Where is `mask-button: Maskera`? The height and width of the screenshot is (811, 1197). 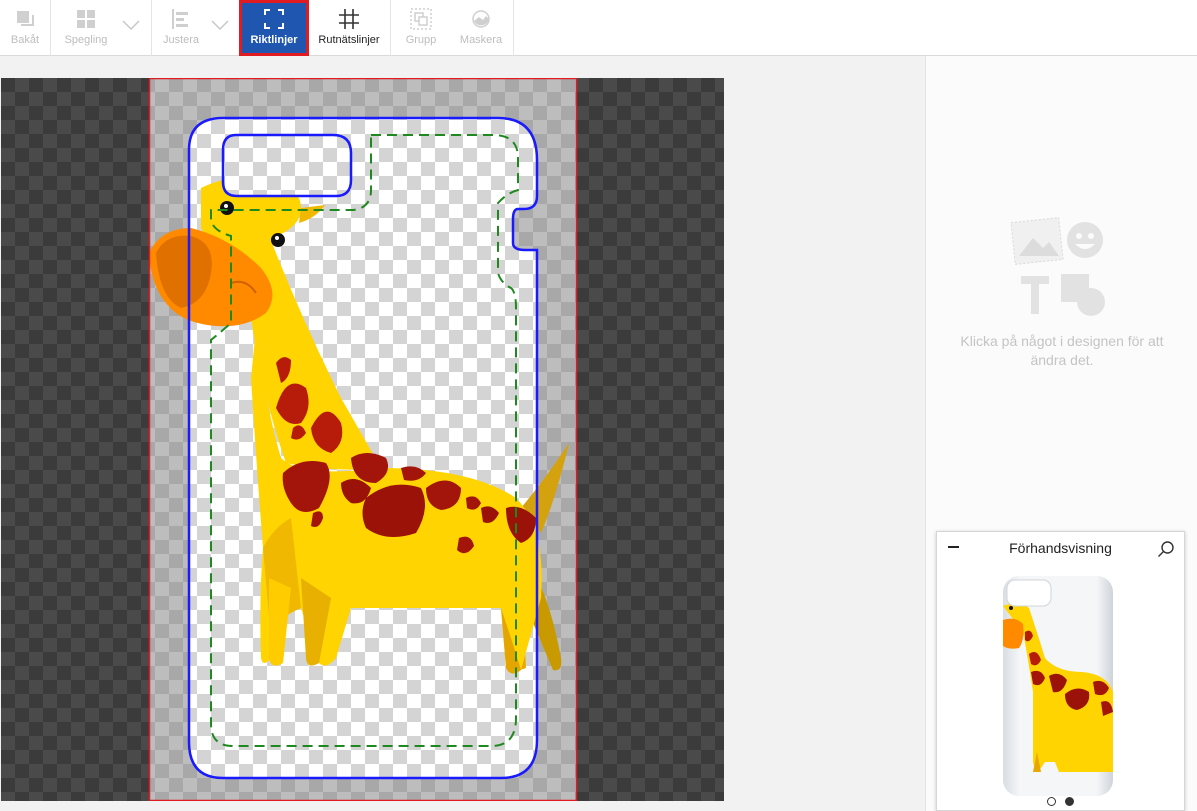 mask-button: Maskera is located at coordinates (481, 28).